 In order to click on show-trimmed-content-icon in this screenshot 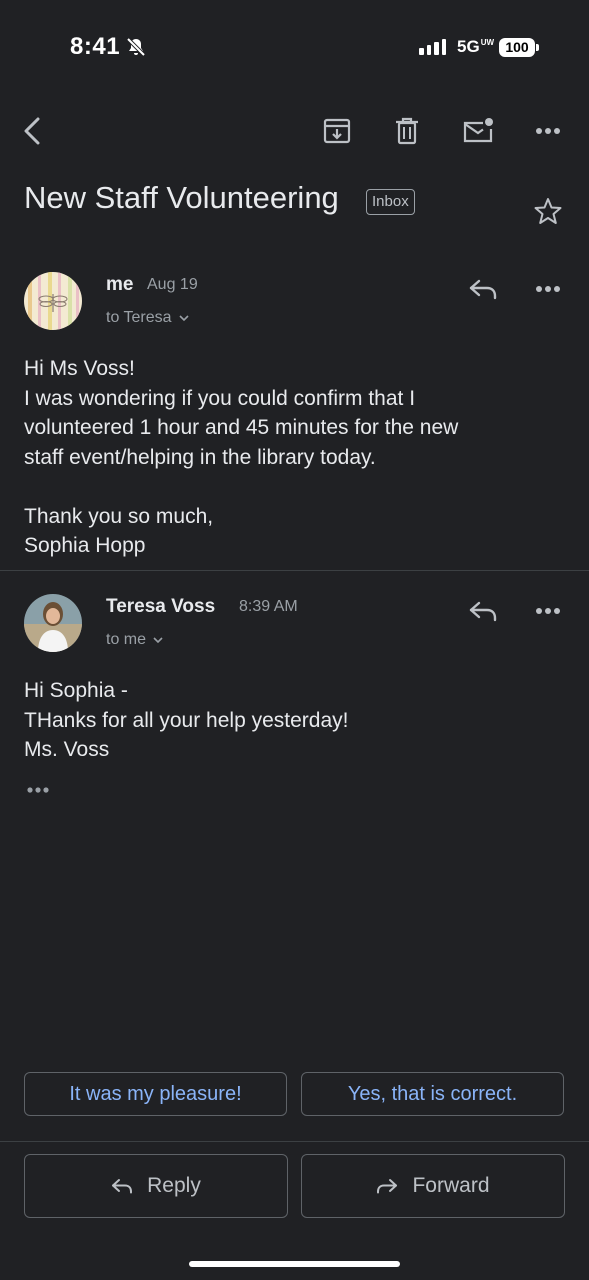, I will do `click(39, 790)`.